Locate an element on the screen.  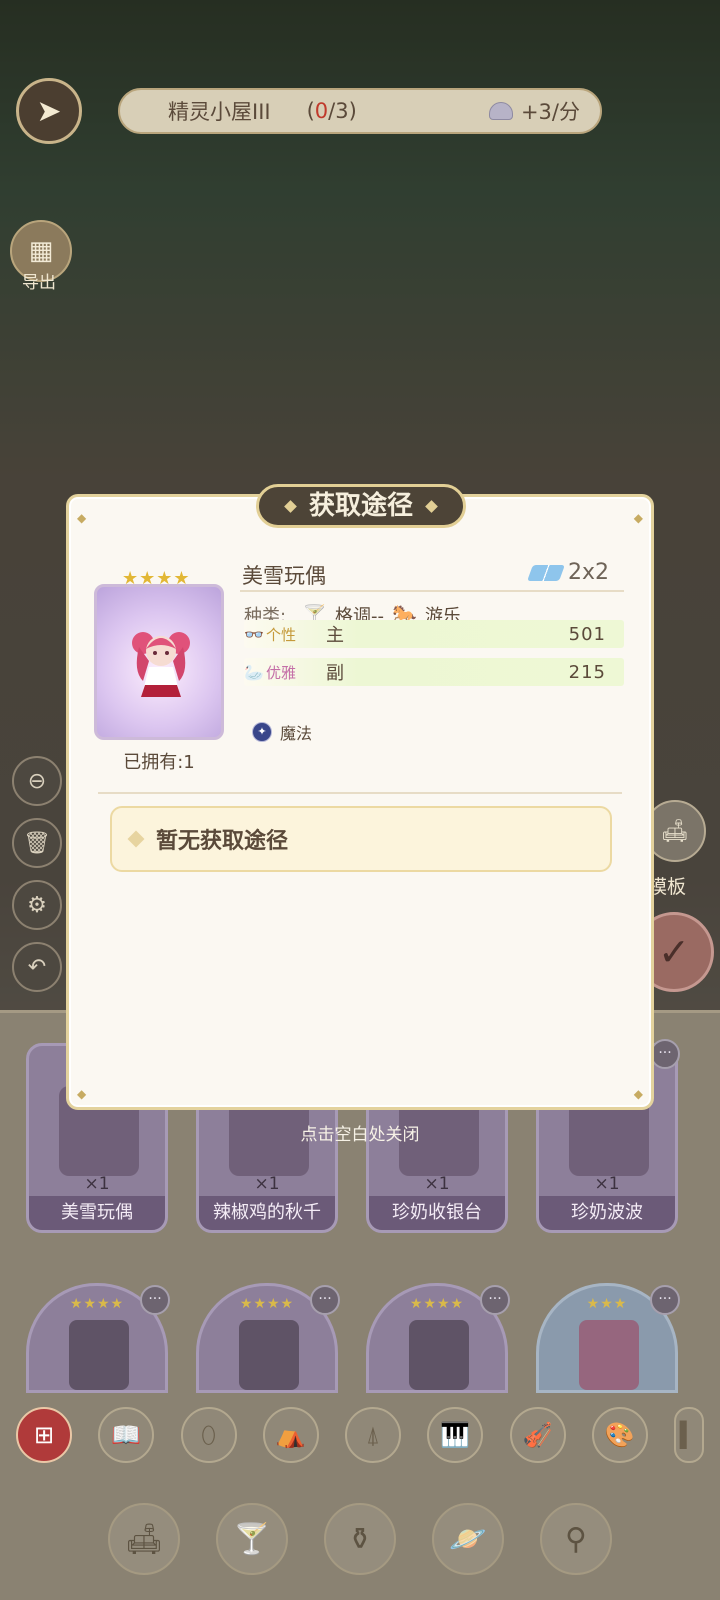
tent-icon: ⛺ is located at coordinates (290, 1435).